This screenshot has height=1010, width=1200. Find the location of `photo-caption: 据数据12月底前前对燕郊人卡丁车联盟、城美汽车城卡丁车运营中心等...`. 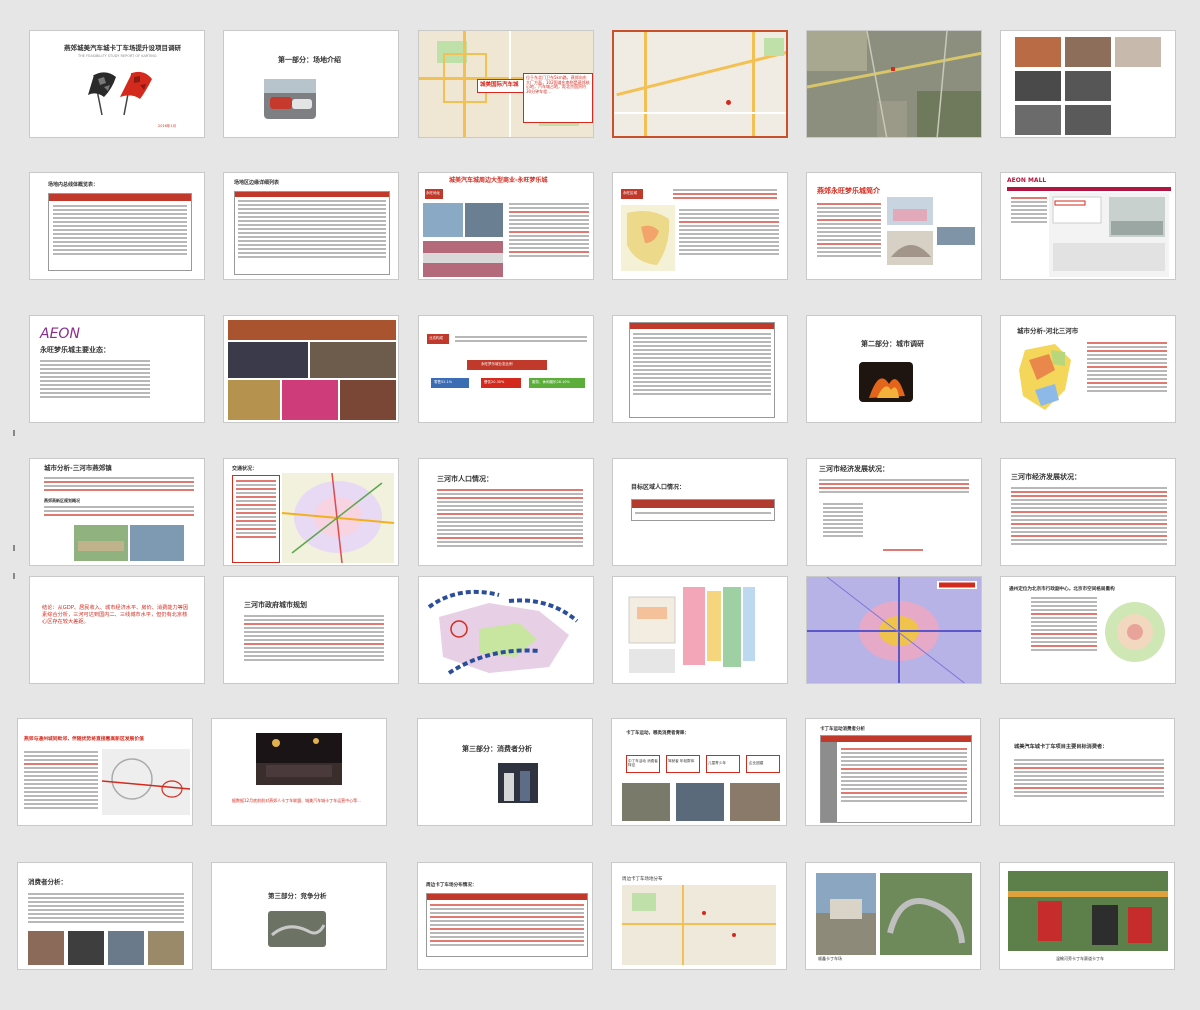

photo-caption: 据数据12月底前前对燕郊人卡丁车联盟、城美汽车城卡丁车运营中心等... is located at coordinates (296, 800).